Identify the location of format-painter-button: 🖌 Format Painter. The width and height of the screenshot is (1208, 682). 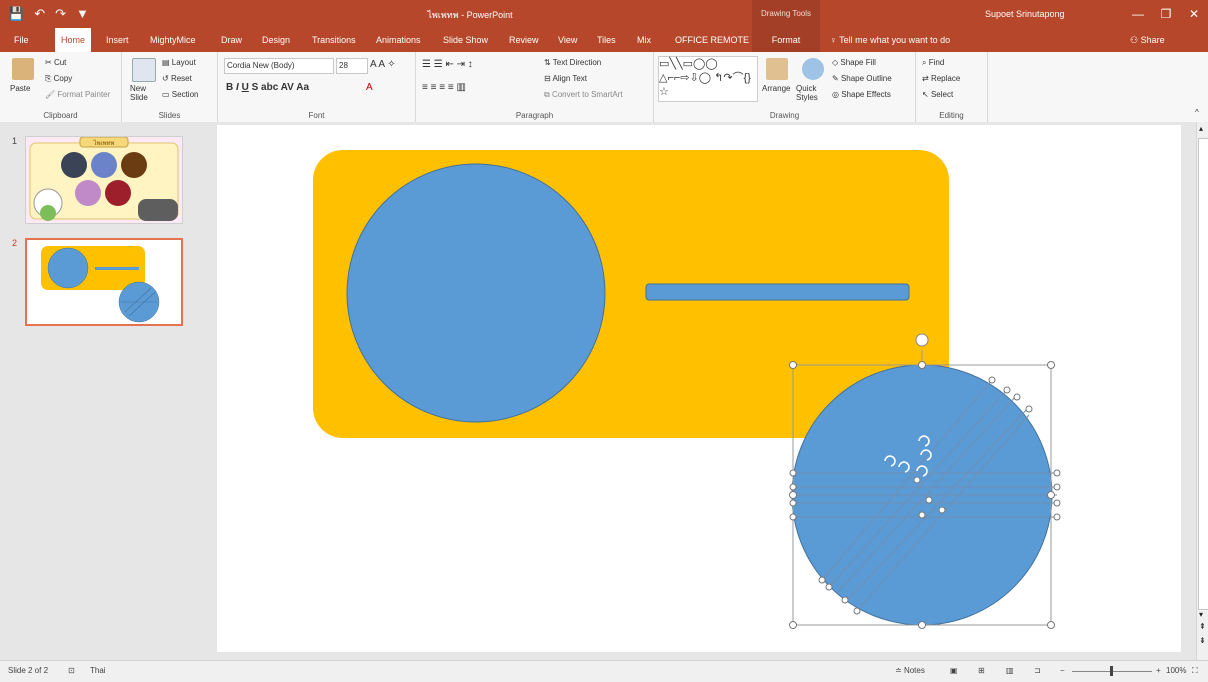
(77, 94).